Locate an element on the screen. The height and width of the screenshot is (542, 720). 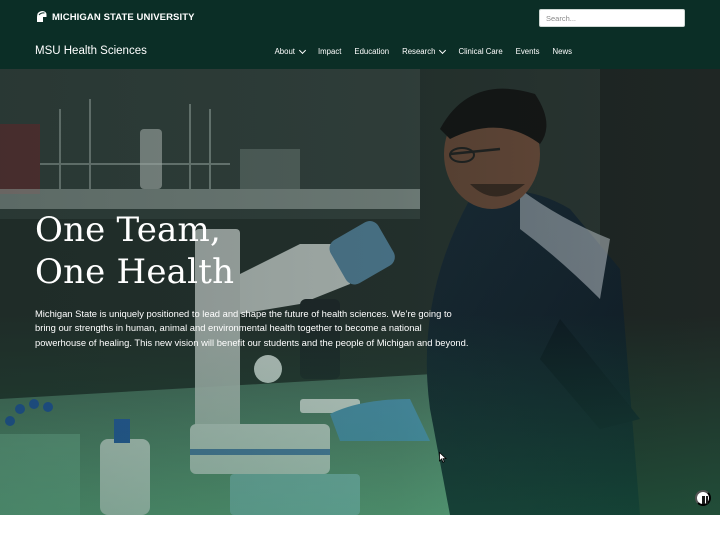
nav-item-label: News is located at coordinates (562, 51).